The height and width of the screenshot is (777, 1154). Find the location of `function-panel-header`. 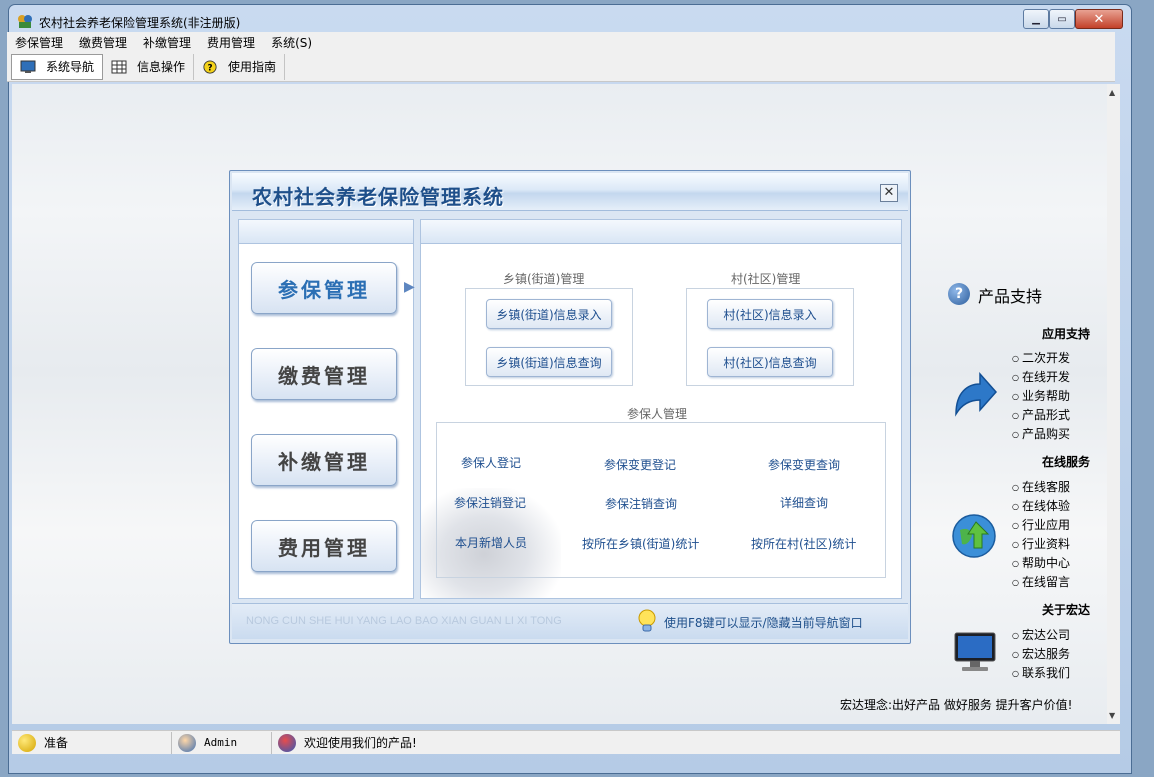

function-panel-header is located at coordinates (661, 232).